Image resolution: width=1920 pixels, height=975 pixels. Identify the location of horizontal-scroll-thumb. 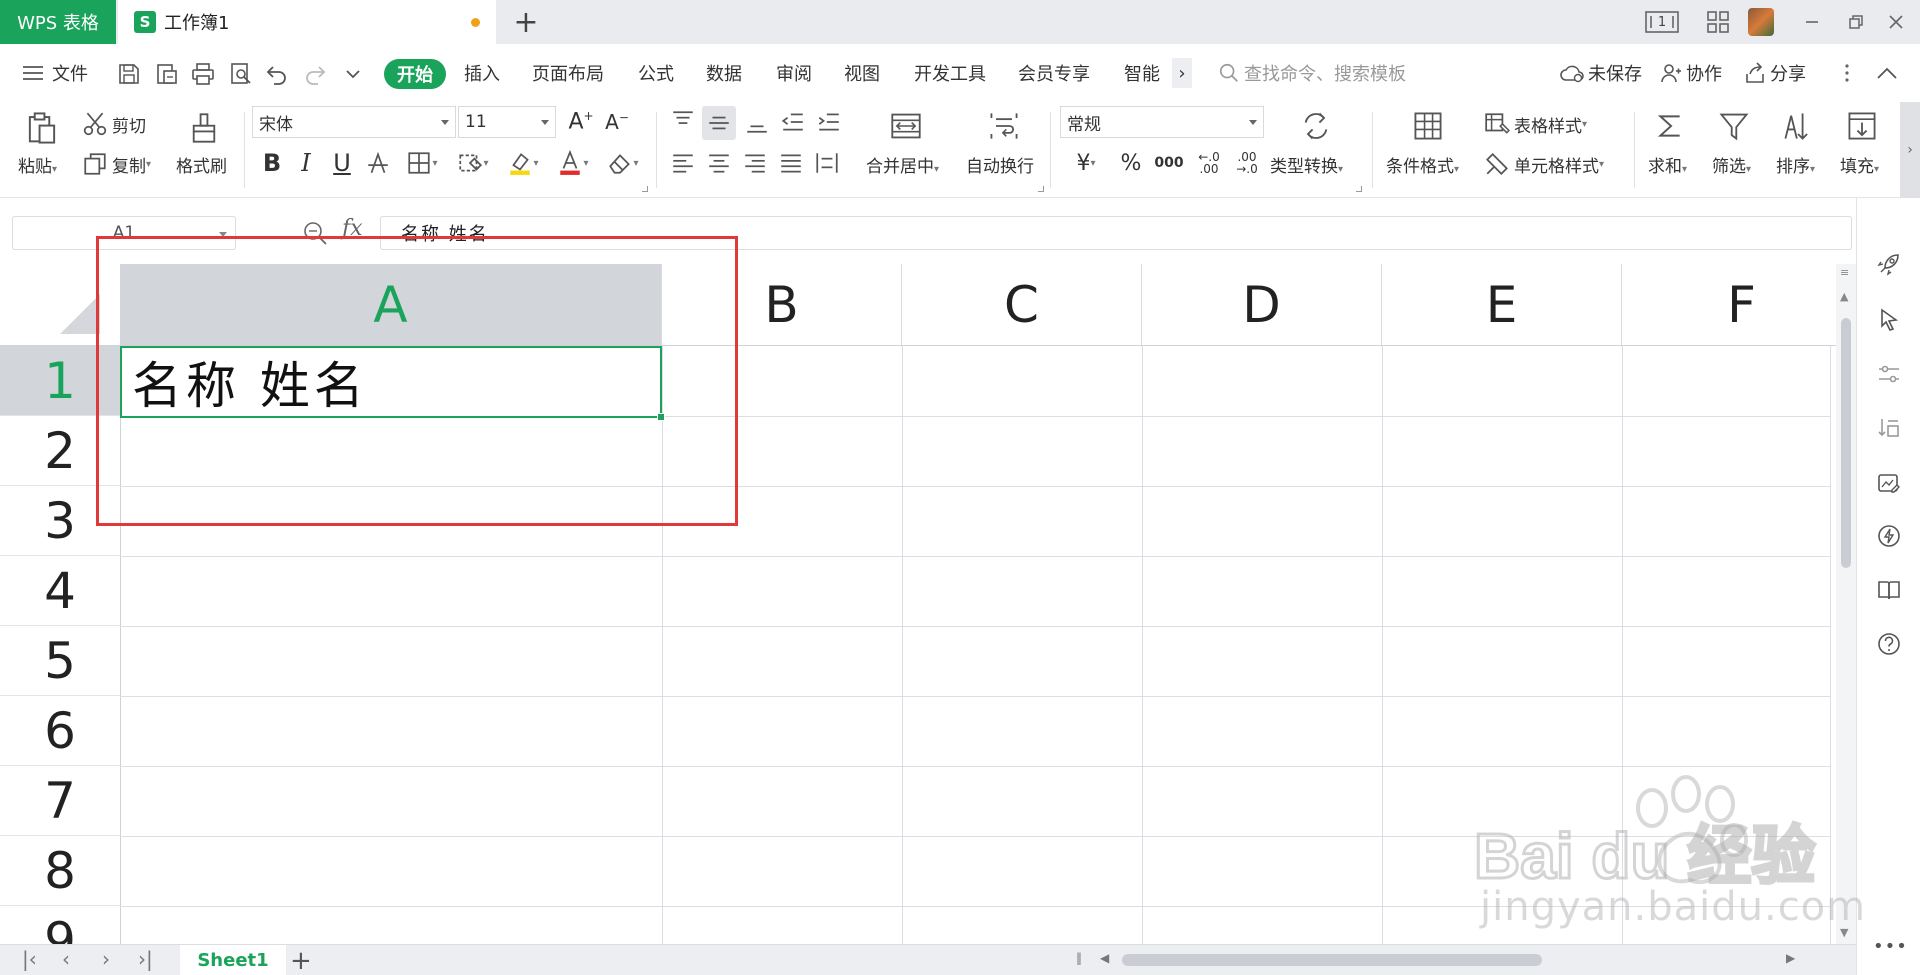
(1332, 960).